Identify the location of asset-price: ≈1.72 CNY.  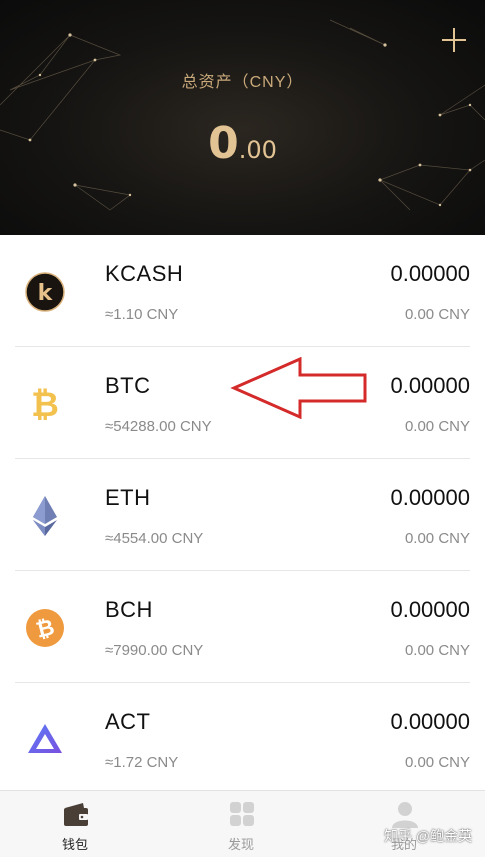
(142, 762).